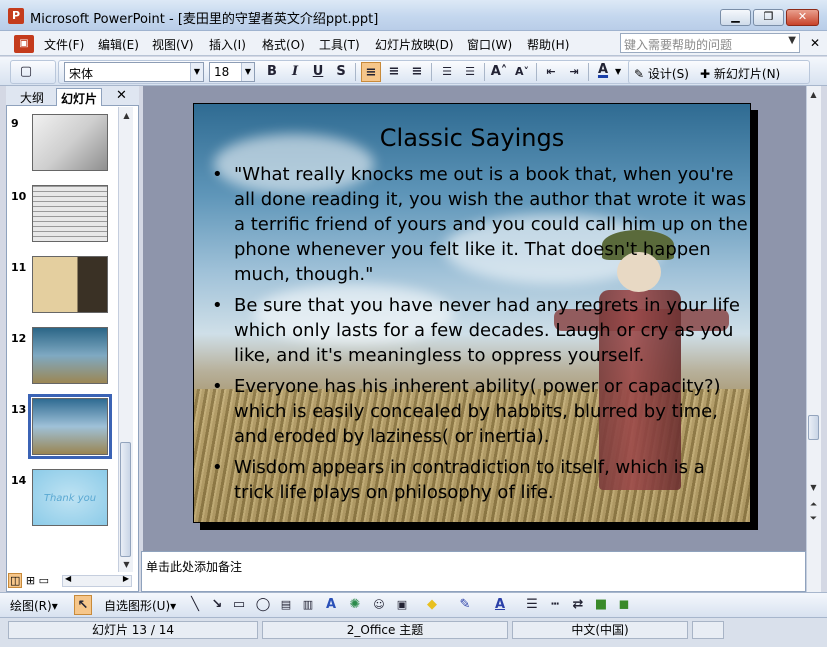 The image size is (827, 647). Describe the element at coordinates (232, 72) in the screenshot. I see `font-size-select: 18 ▼` at that location.